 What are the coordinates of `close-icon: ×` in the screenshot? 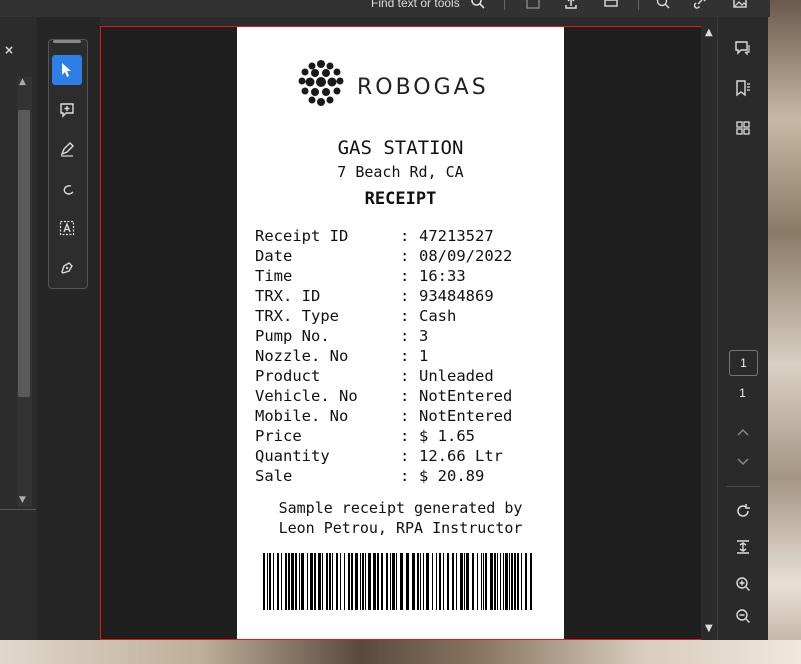 It's located at (9, 50).